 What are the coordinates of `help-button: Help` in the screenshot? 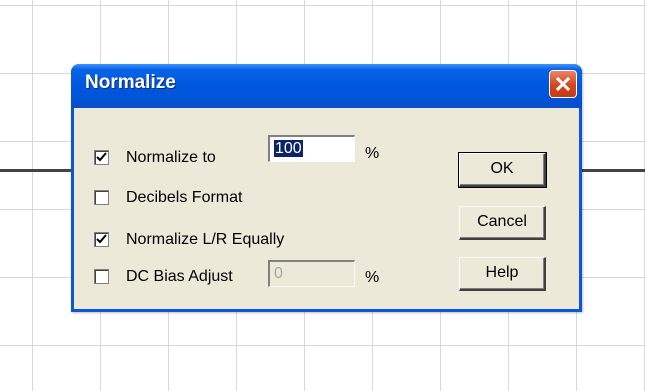 It's located at (502, 274).